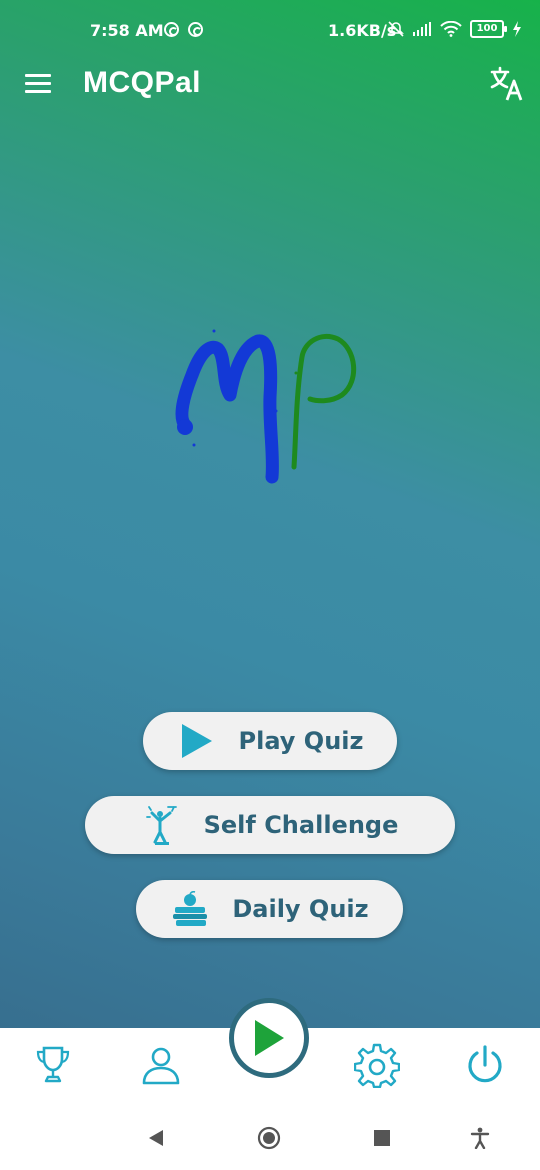 The width and height of the screenshot is (540, 1170). I want to click on mute-icon, so click(396, 29).